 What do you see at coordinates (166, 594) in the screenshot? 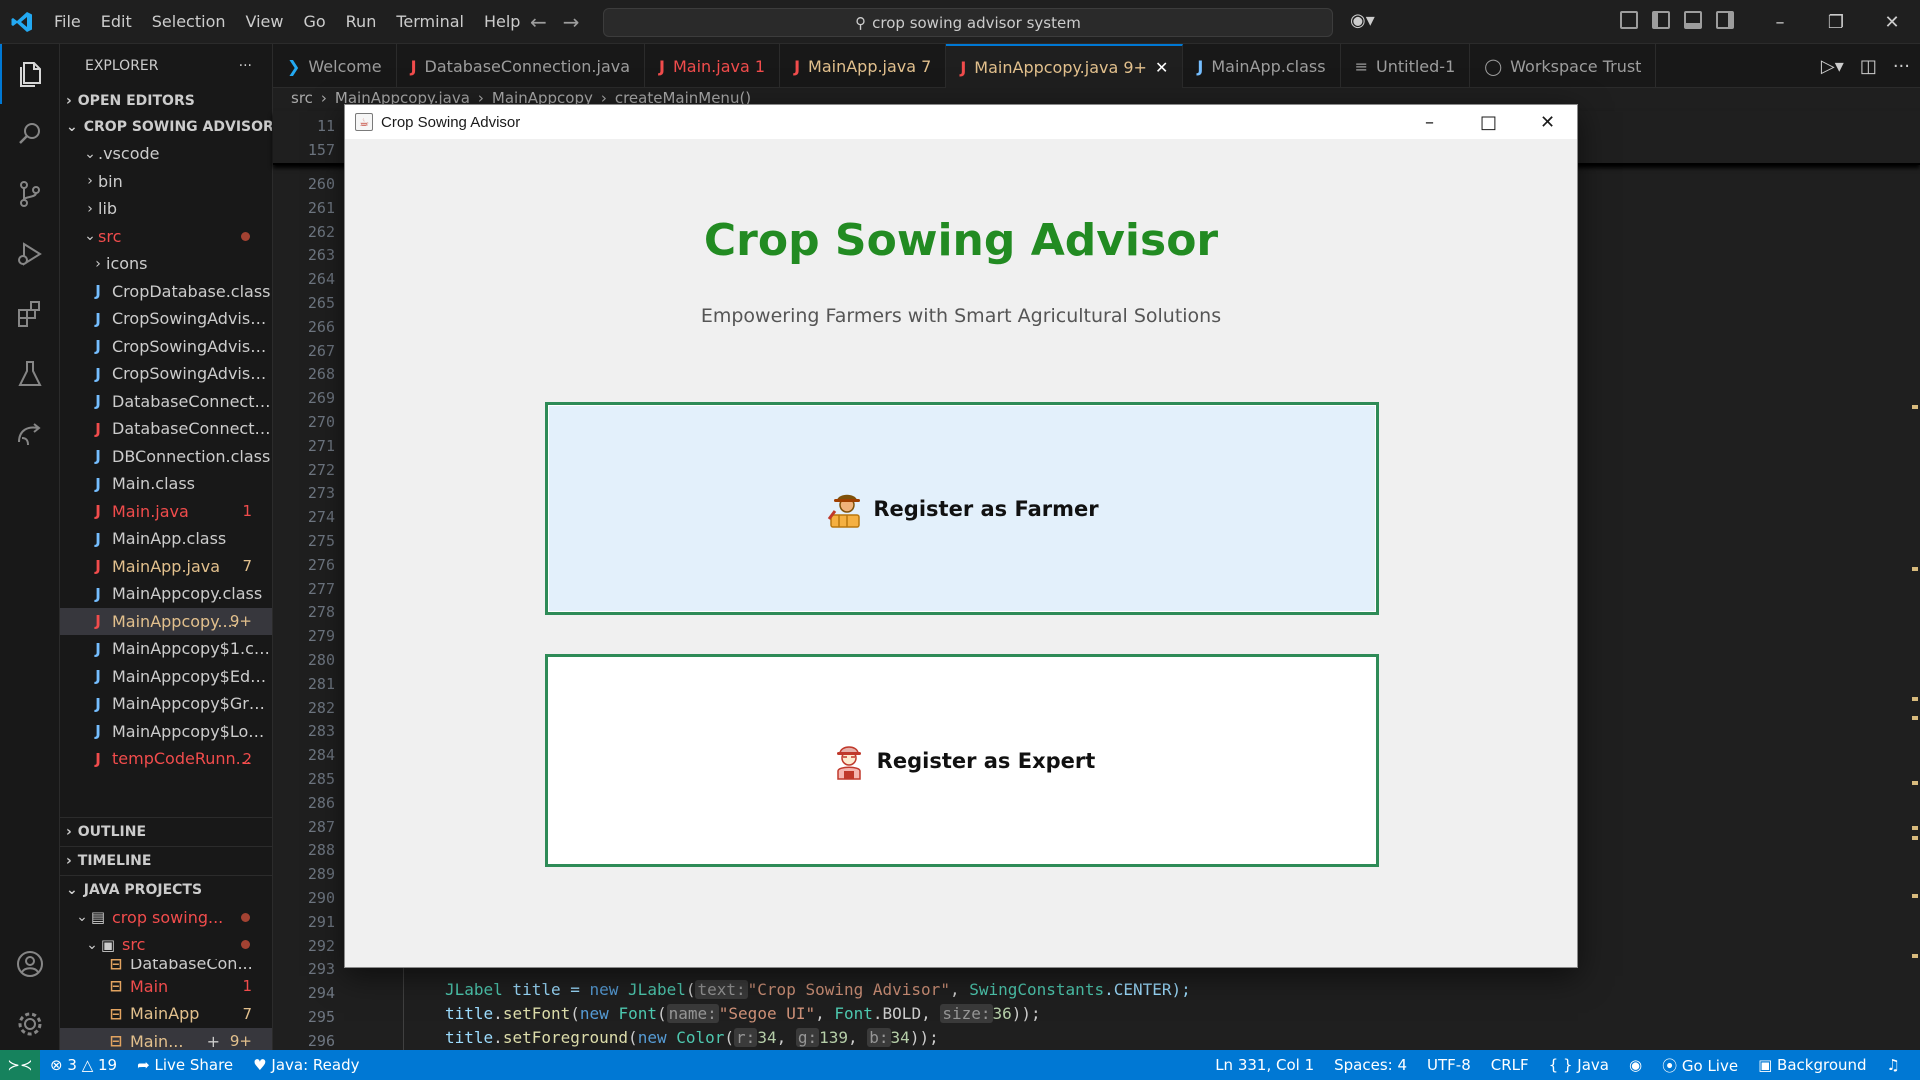
I see `tree-item-file: J MainAppcopy.class` at bounding box center [166, 594].